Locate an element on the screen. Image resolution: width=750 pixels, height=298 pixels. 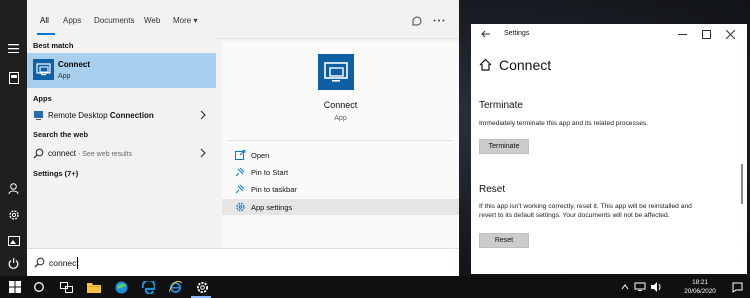
action-pin-to-start-label: Pin to Start is located at coordinates (270, 172).